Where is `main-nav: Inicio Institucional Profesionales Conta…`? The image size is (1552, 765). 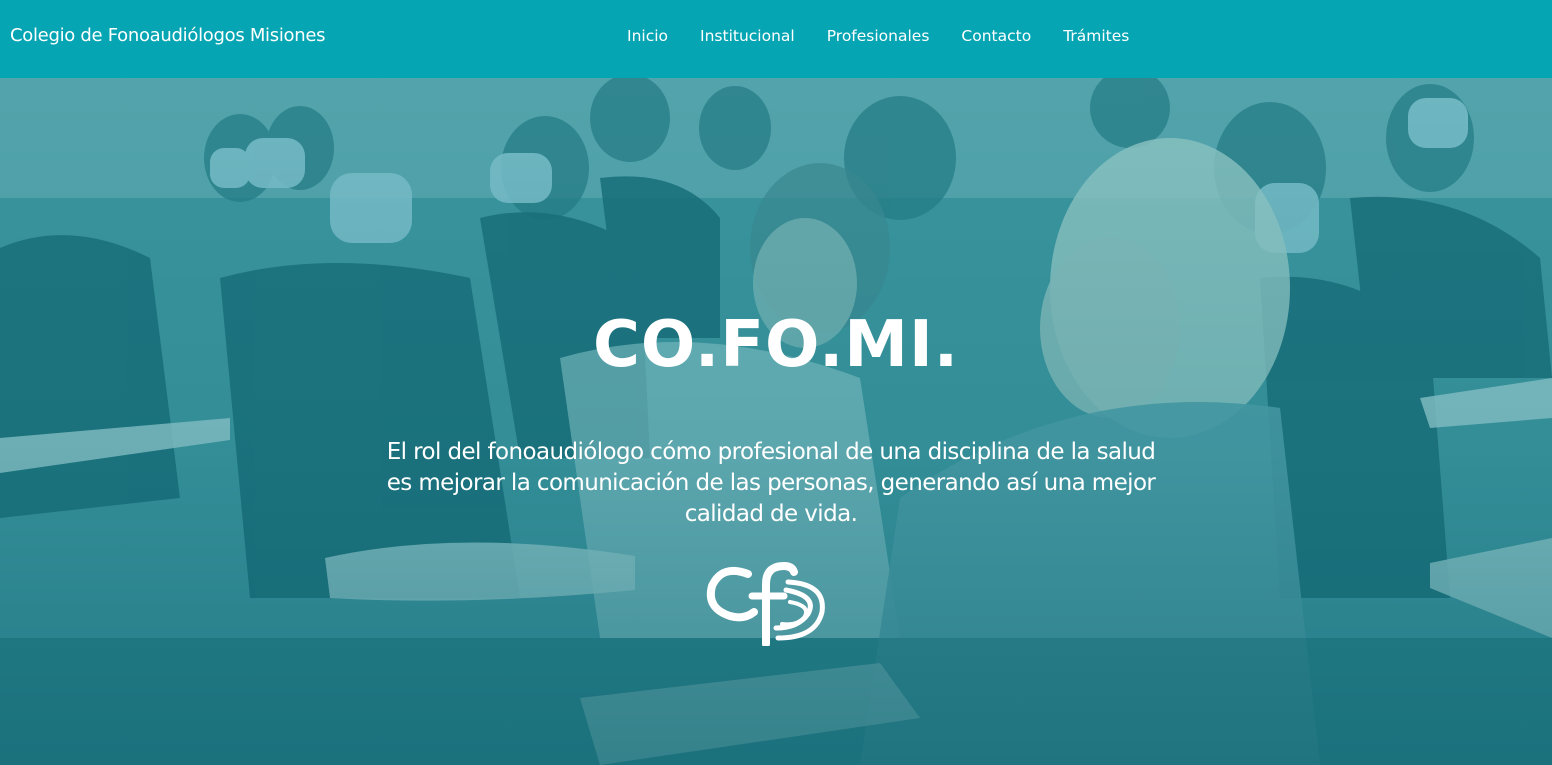
main-nav: Inicio Institucional Profesionales Conta… is located at coordinates (894, 36).